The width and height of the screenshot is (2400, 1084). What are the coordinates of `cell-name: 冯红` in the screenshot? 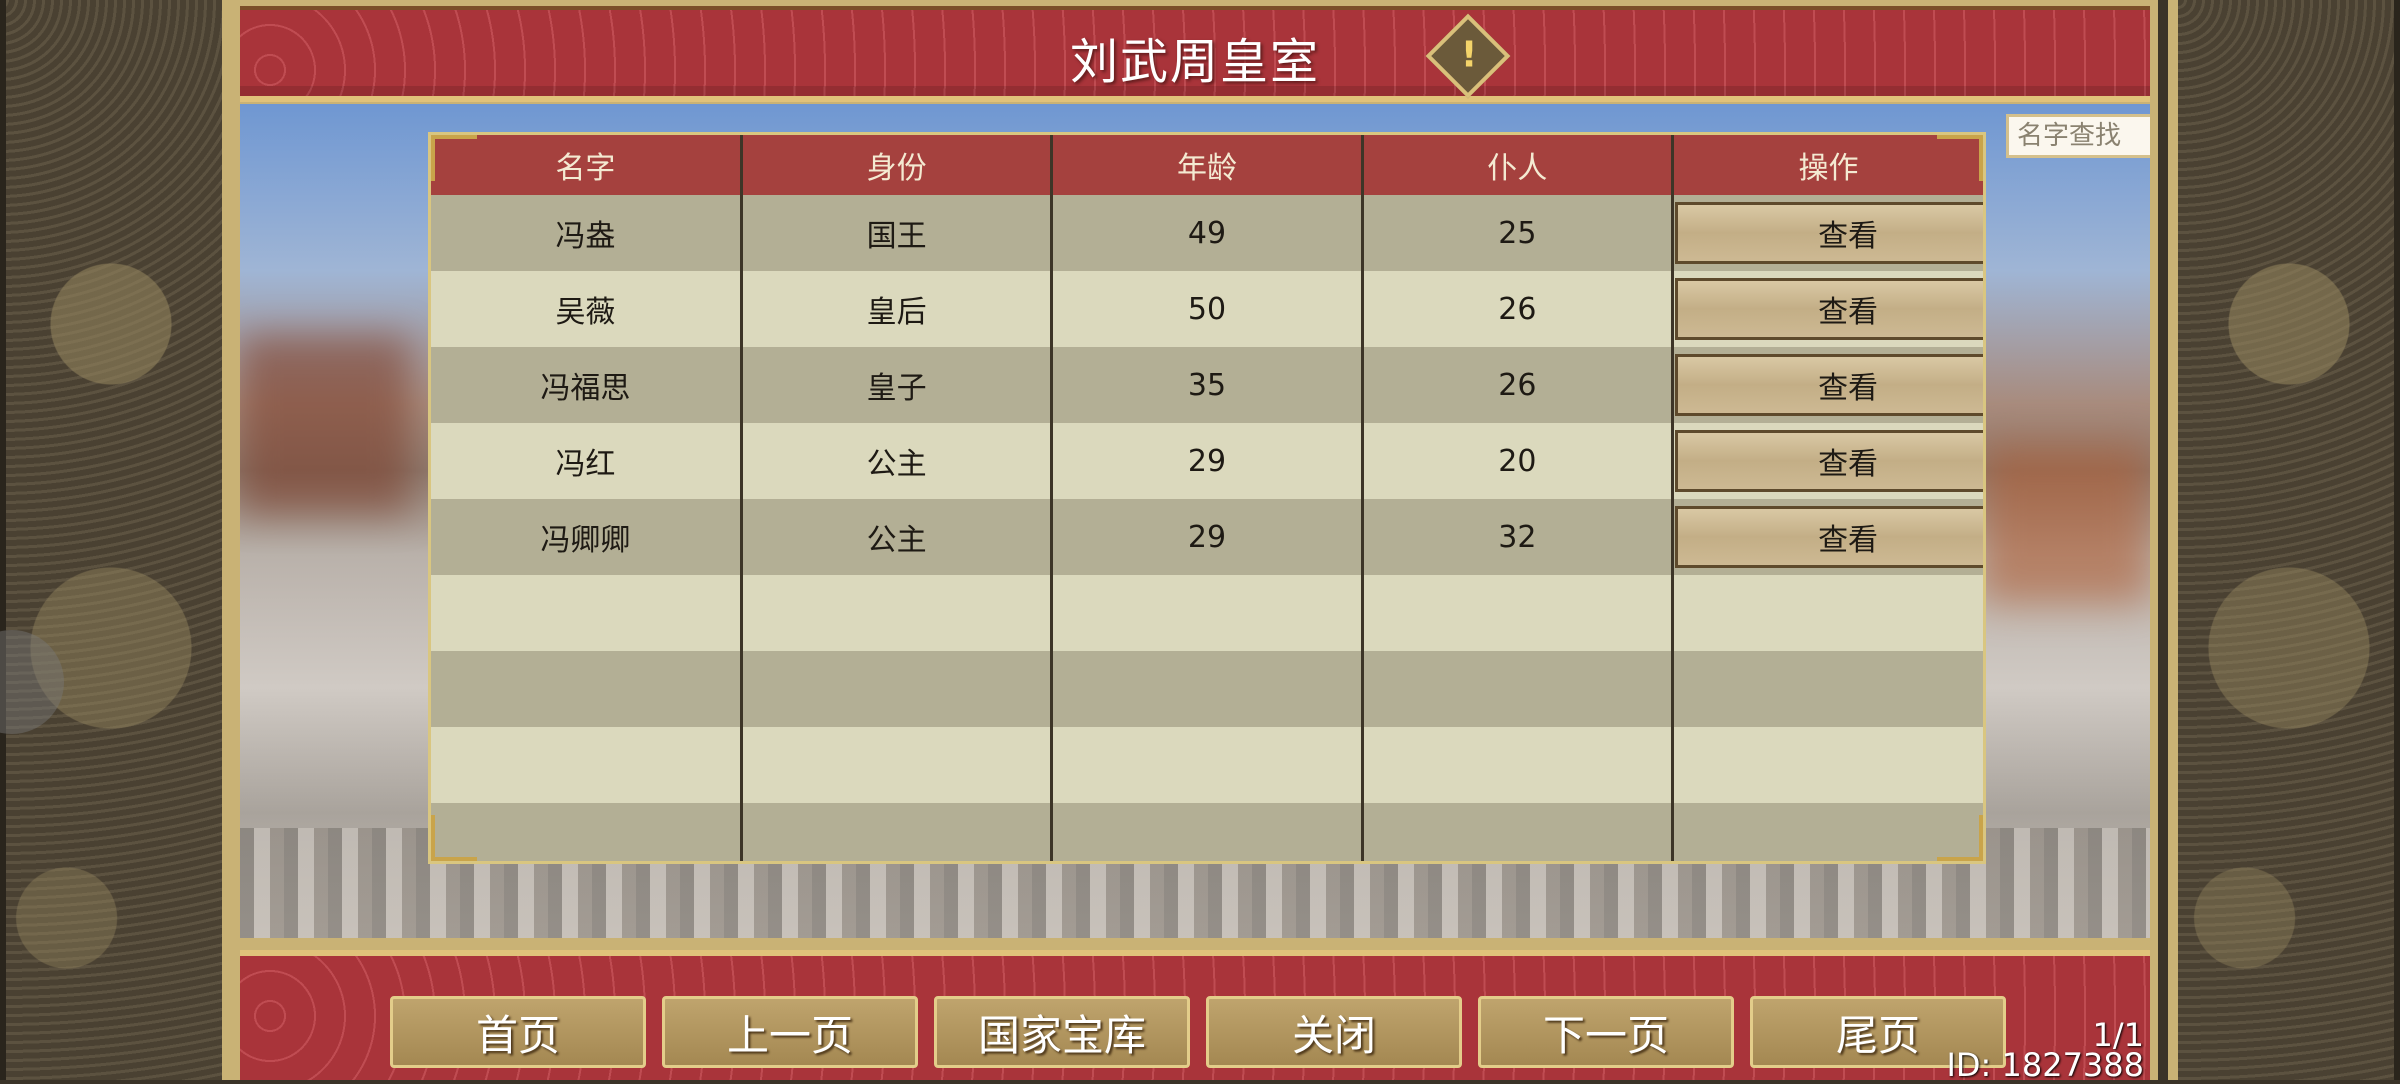 It's located at (587, 461).